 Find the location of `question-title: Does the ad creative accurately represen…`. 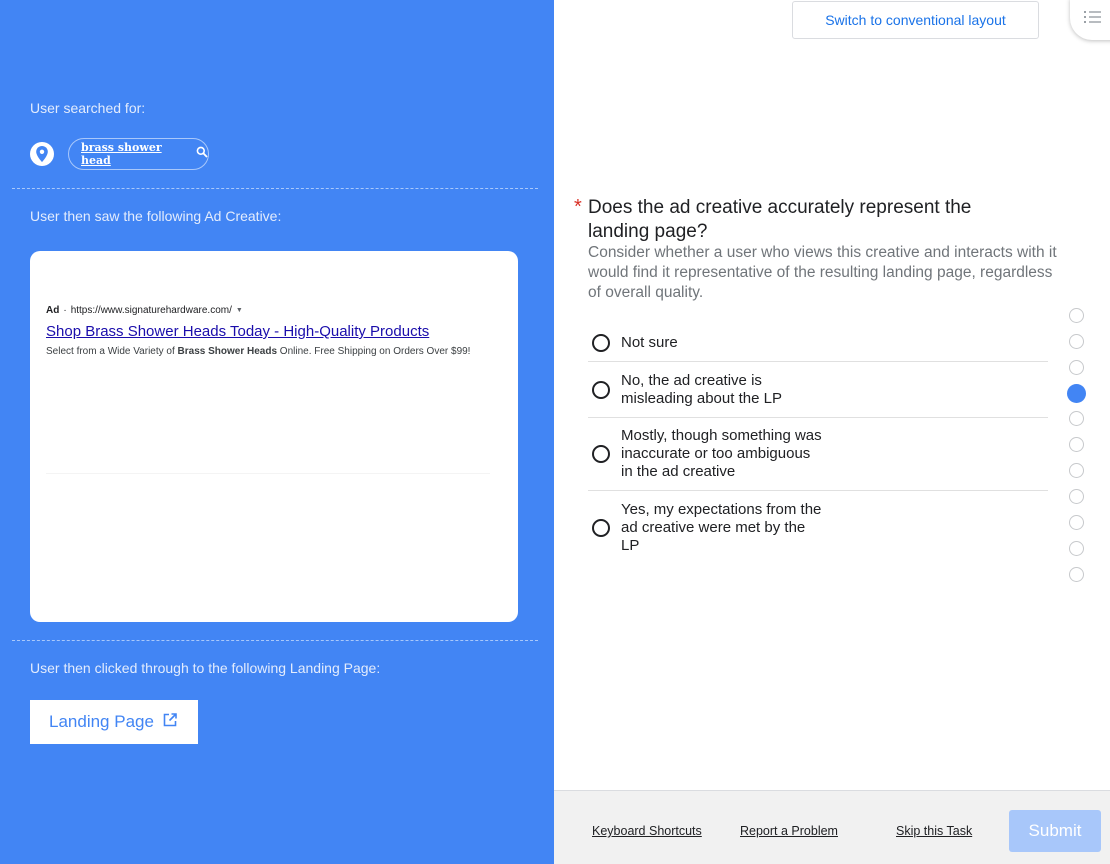

question-title: Does the ad creative accurately represen… is located at coordinates (780, 219).